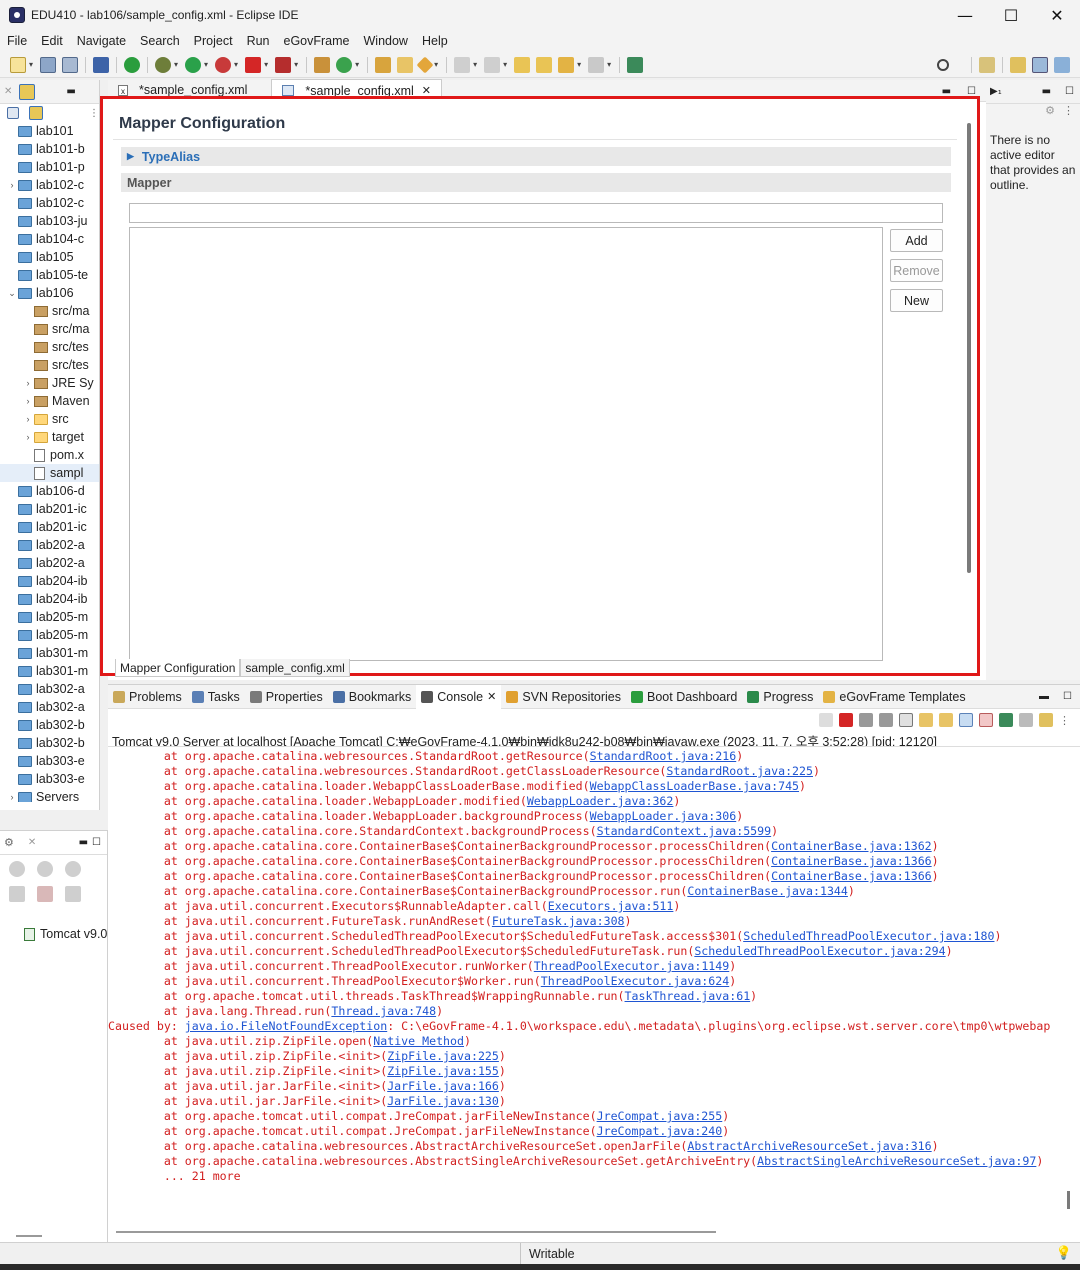 The height and width of the screenshot is (1270, 1080). What do you see at coordinates (1026, 720) in the screenshot?
I see `display-console-icon` at bounding box center [1026, 720].